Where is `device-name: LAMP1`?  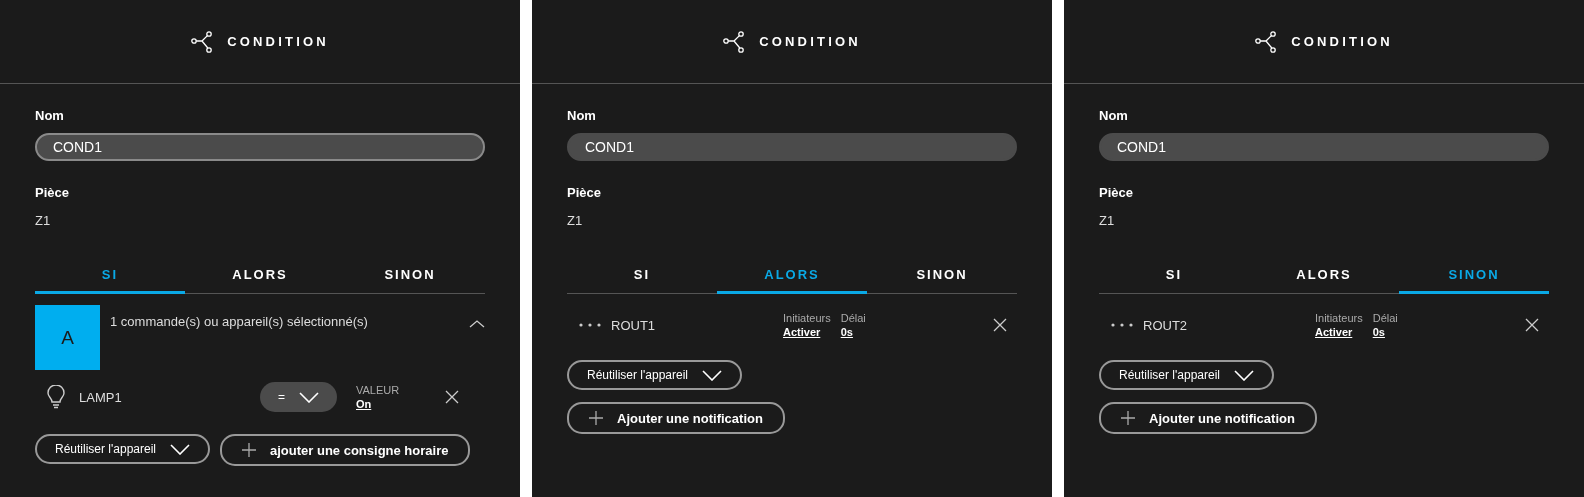 device-name: LAMP1 is located at coordinates (101, 397).